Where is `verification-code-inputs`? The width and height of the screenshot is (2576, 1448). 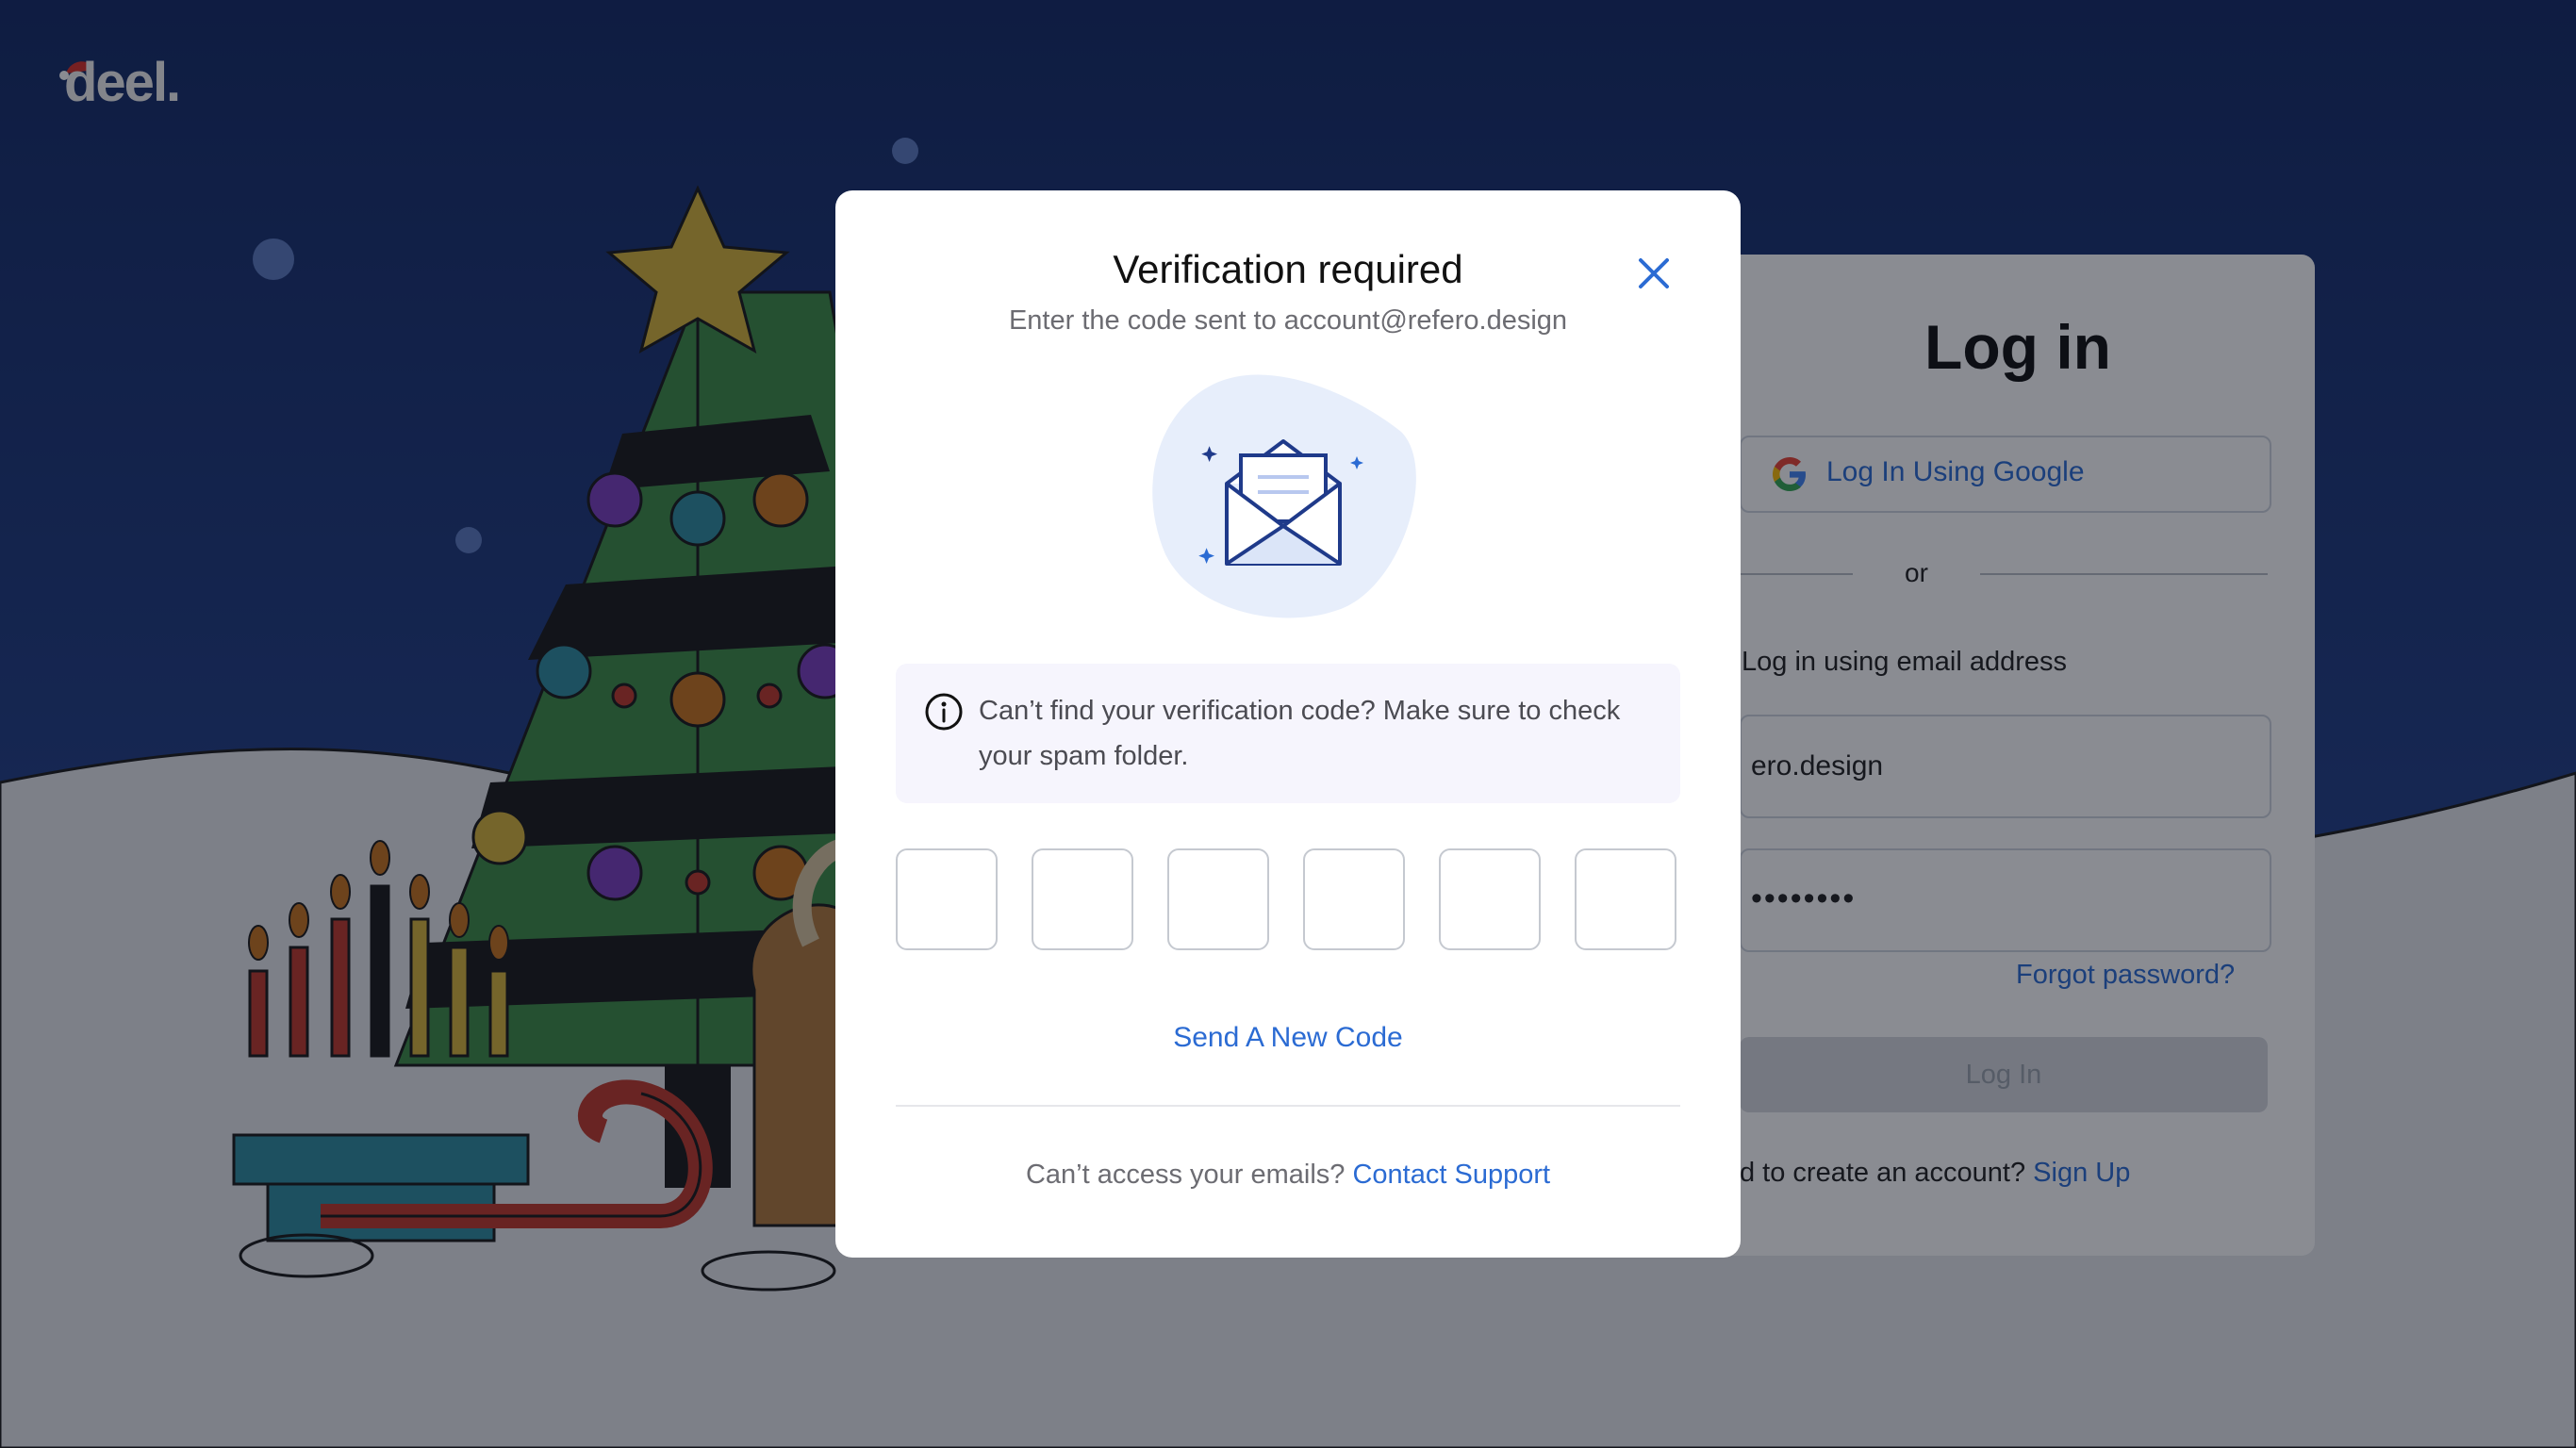 verification-code-inputs is located at coordinates (1288, 901).